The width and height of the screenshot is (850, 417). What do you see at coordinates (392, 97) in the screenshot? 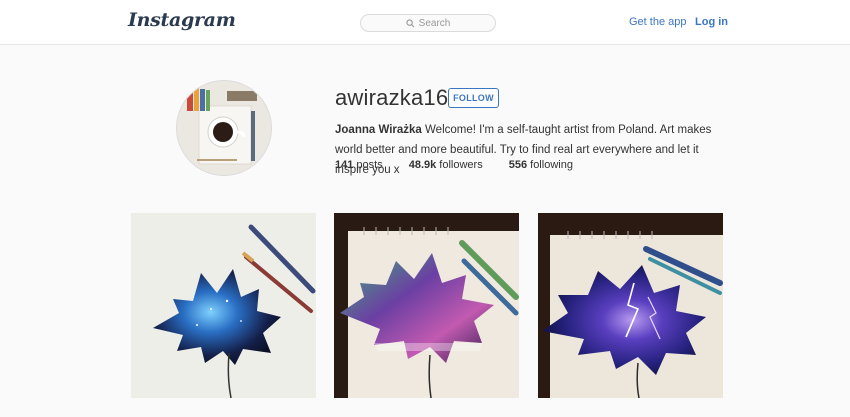
I see `profile-username: awirazka16` at bounding box center [392, 97].